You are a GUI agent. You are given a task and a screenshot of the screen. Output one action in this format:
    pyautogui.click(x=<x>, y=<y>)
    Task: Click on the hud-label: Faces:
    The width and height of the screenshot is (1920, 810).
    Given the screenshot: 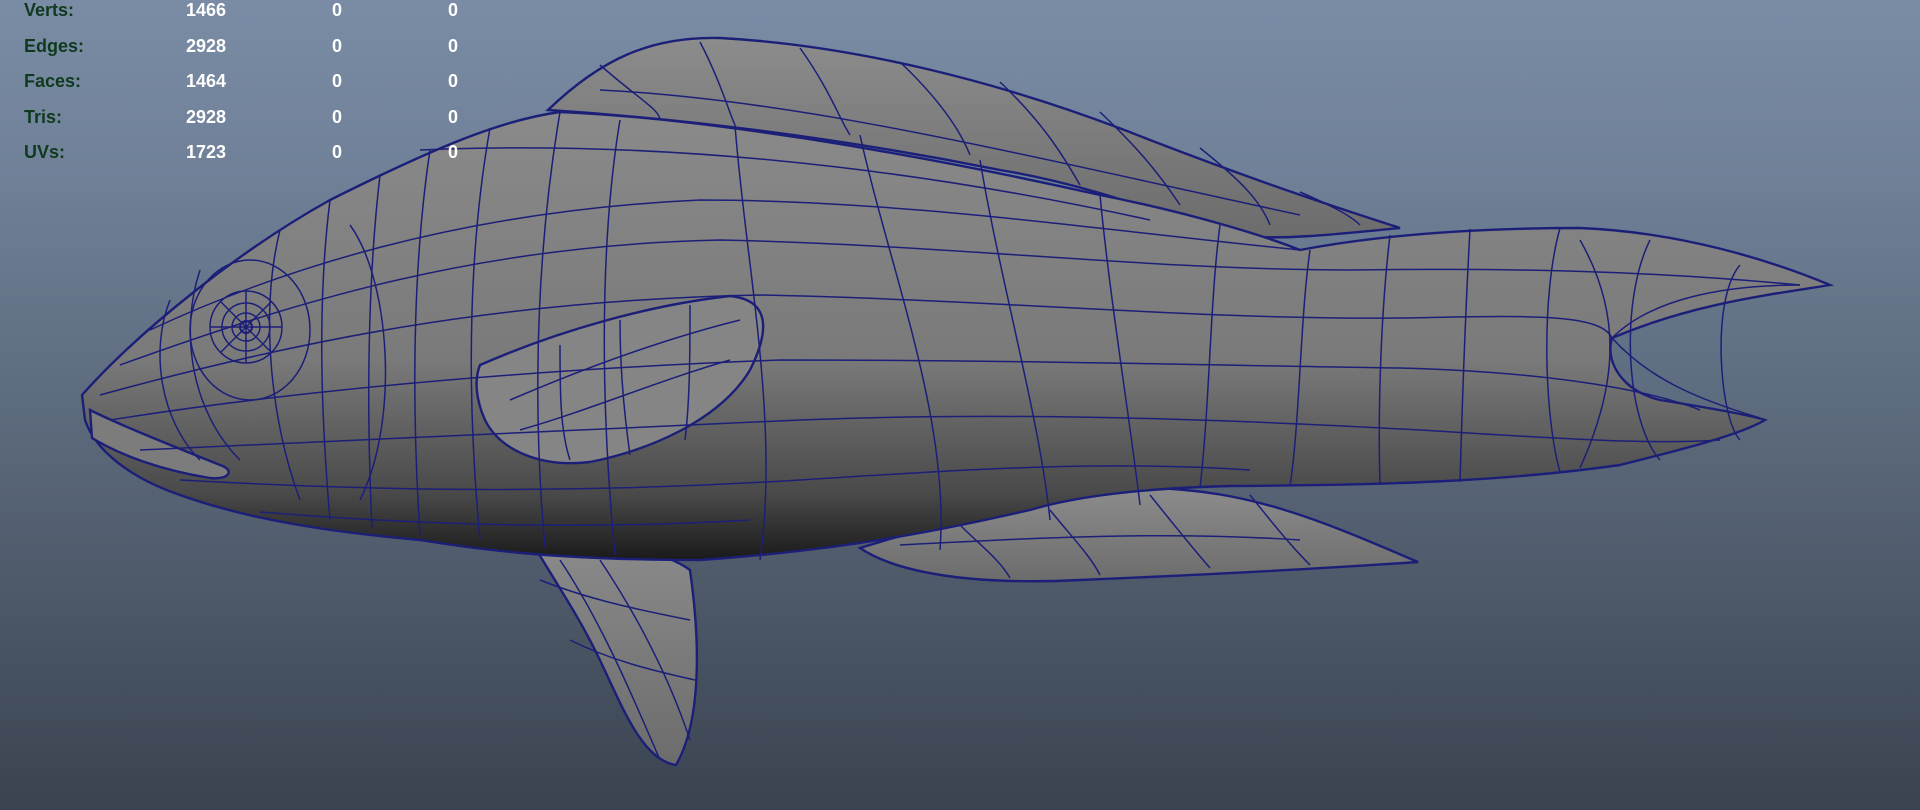 What is the action you would take?
    pyautogui.click(x=53, y=81)
    